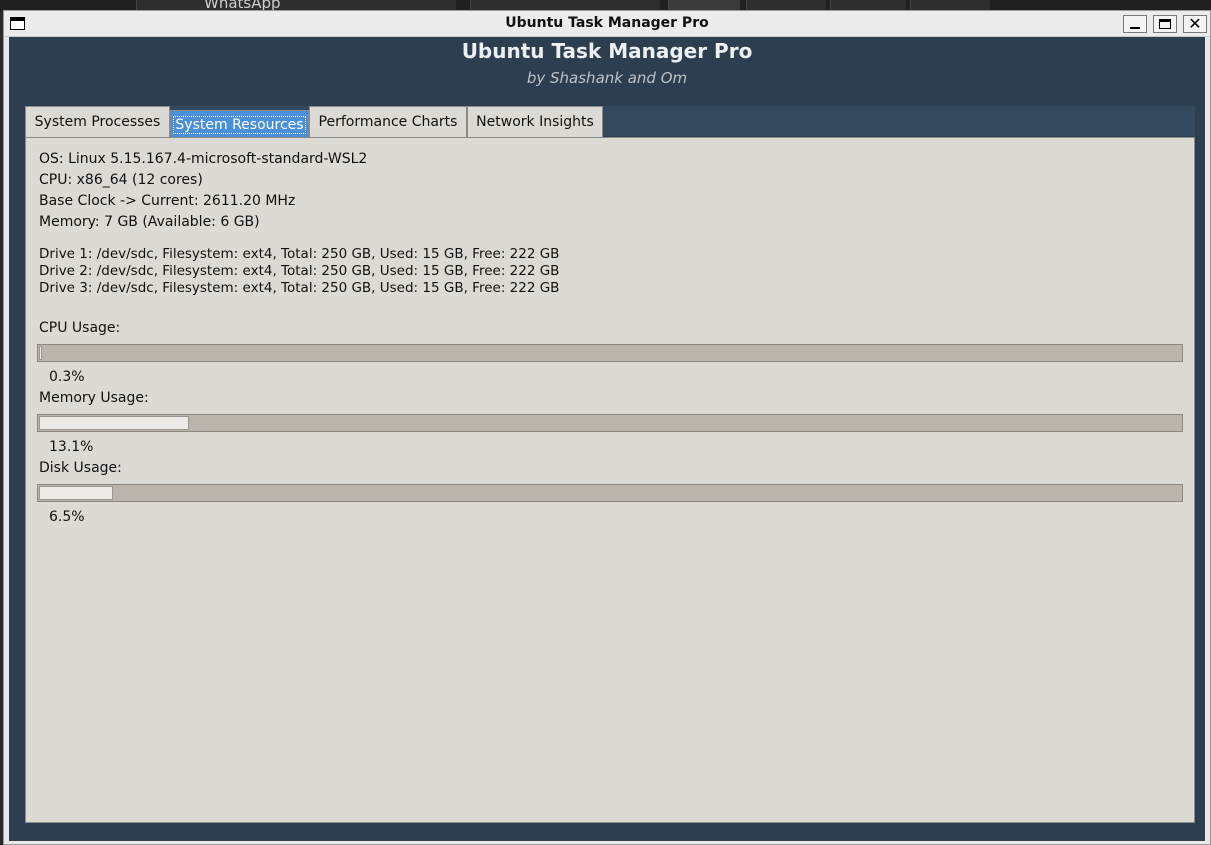  I want to click on clock-info: Base Clock -> Current: 2611.20 MHz, so click(167, 201).